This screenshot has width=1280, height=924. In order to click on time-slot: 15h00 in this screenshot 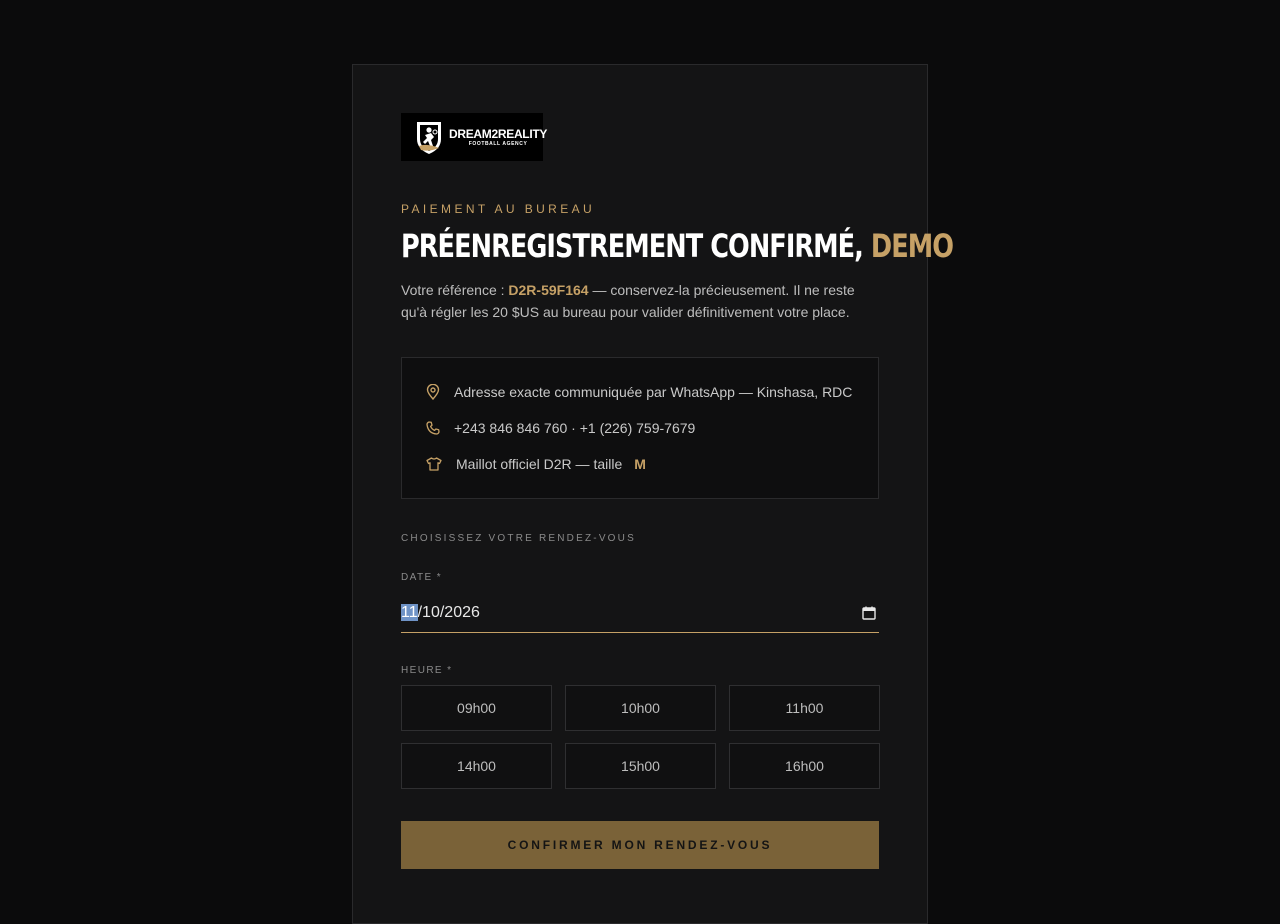, I will do `click(640, 766)`.